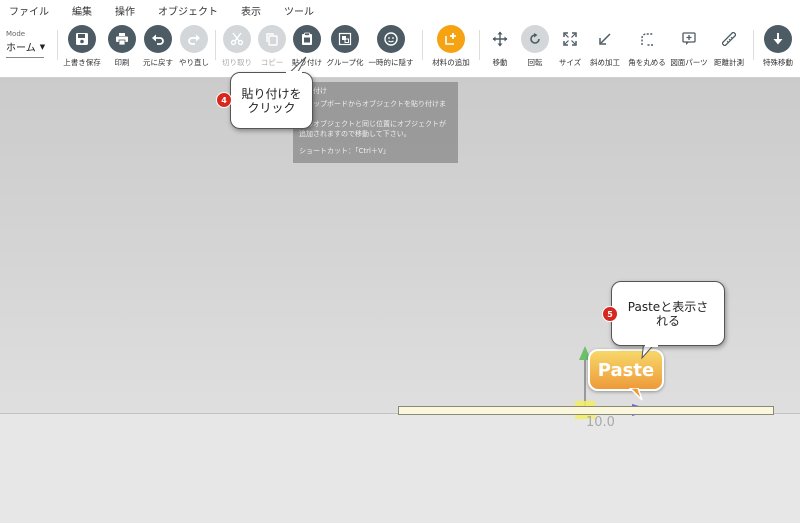  What do you see at coordinates (400, 10) in the screenshot?
I see `menu-bar: ファイル 編集 操作 オブジェクト 表示 ツール` at bounding box center [400, 10].